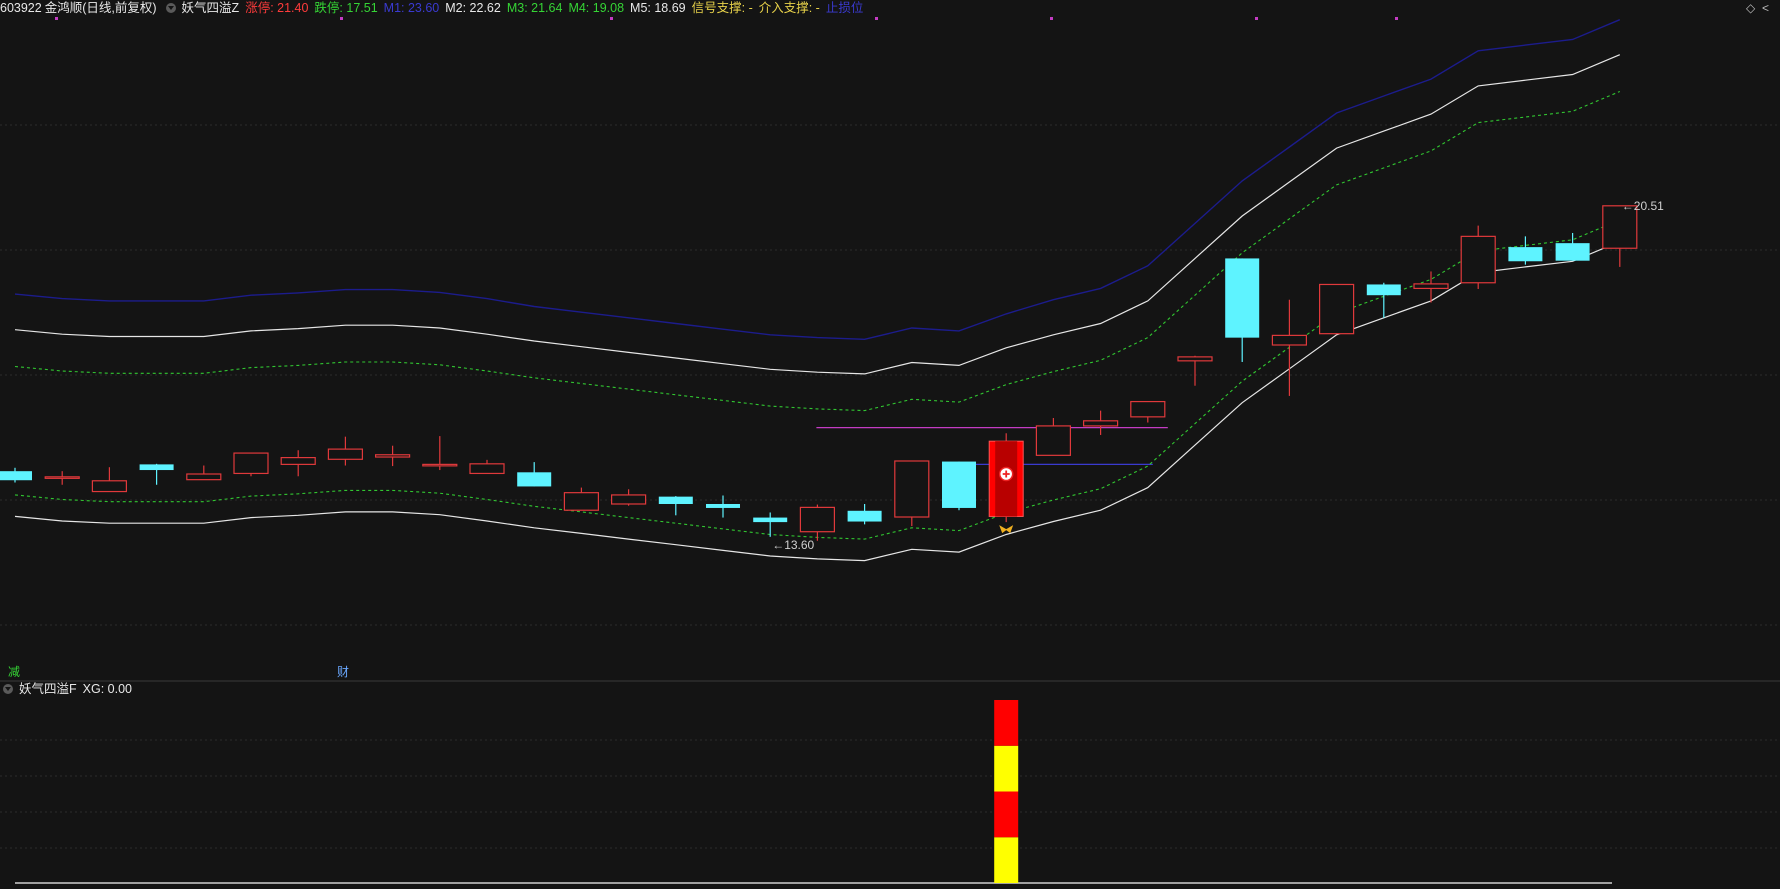 Image resolution: width=1780 pixels, height=889 pixels. What do you see at coordinates (170, 8) in the screenshot?
I see `collapse-toggle-icon` at bounding box center [170, 8].